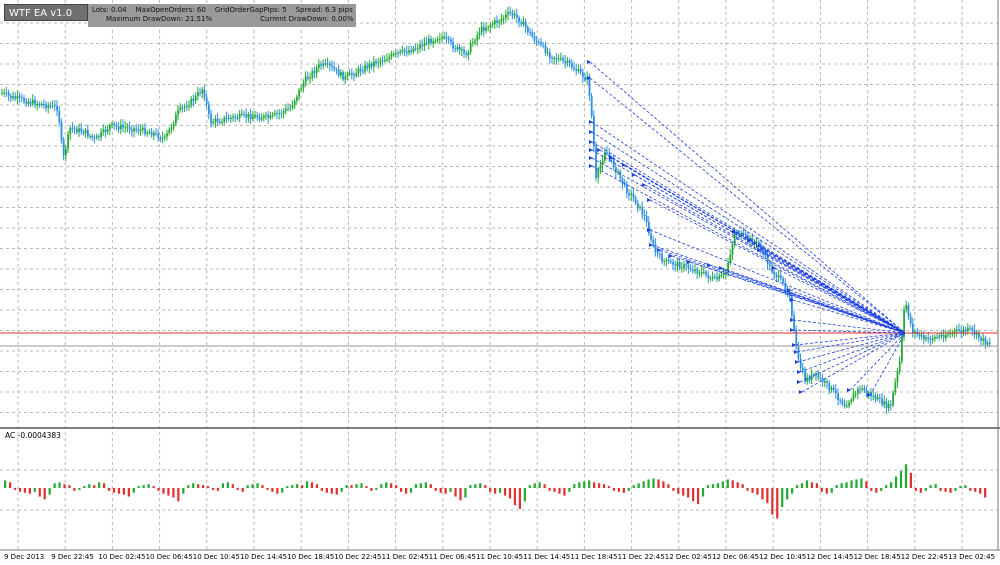 This screenshot has width=1000, height=565. What do you see at coordinates (591, 132) in the screenshot?
I see `order-arrow-icon` at bounding box center [591, 132].